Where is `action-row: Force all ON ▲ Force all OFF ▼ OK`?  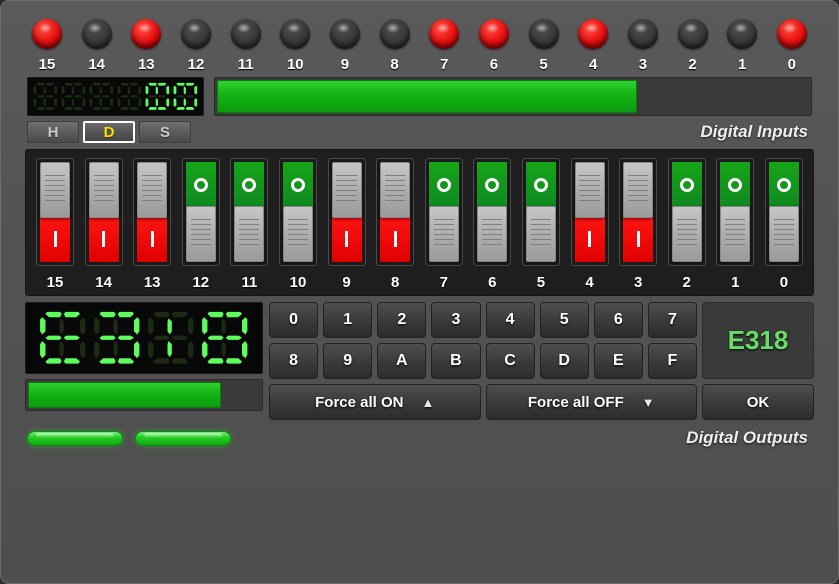
action-row: Force all ON ▲ Force all OFF ▼ OK is located at coordinates (541, 402).